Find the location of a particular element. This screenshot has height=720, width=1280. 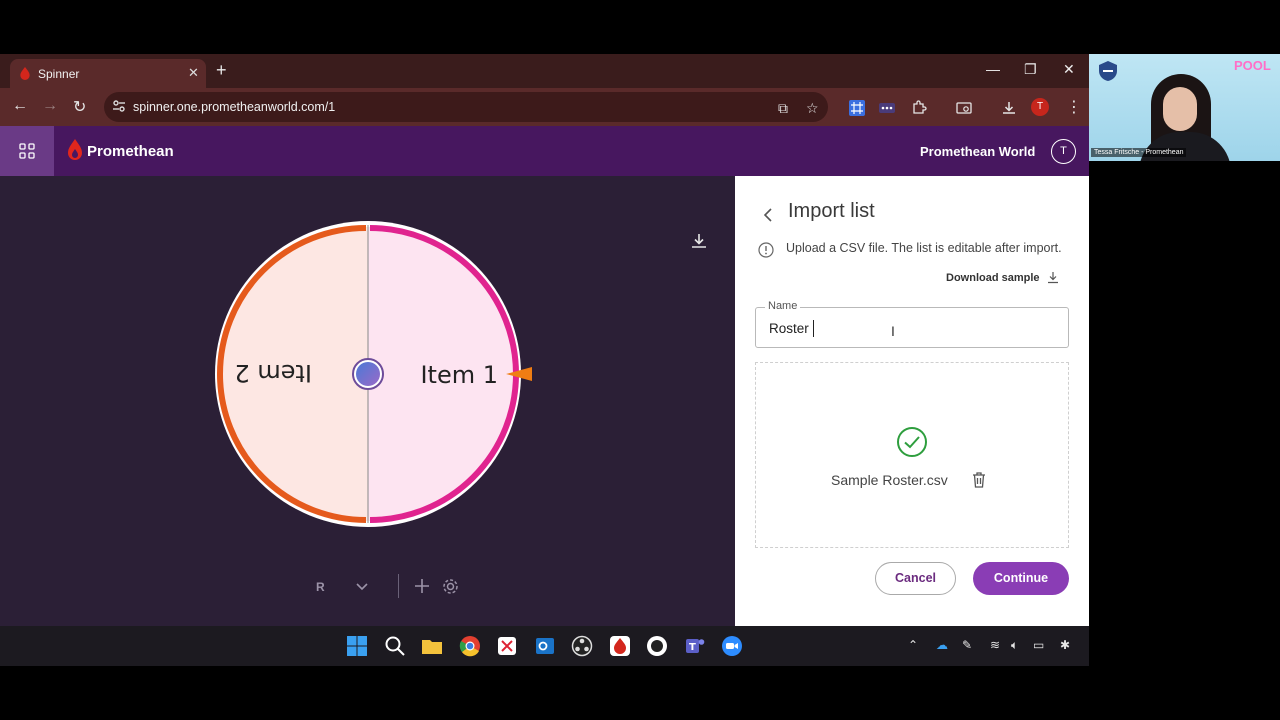

cancel-button: Cancel is located at coordinates (915, 578).